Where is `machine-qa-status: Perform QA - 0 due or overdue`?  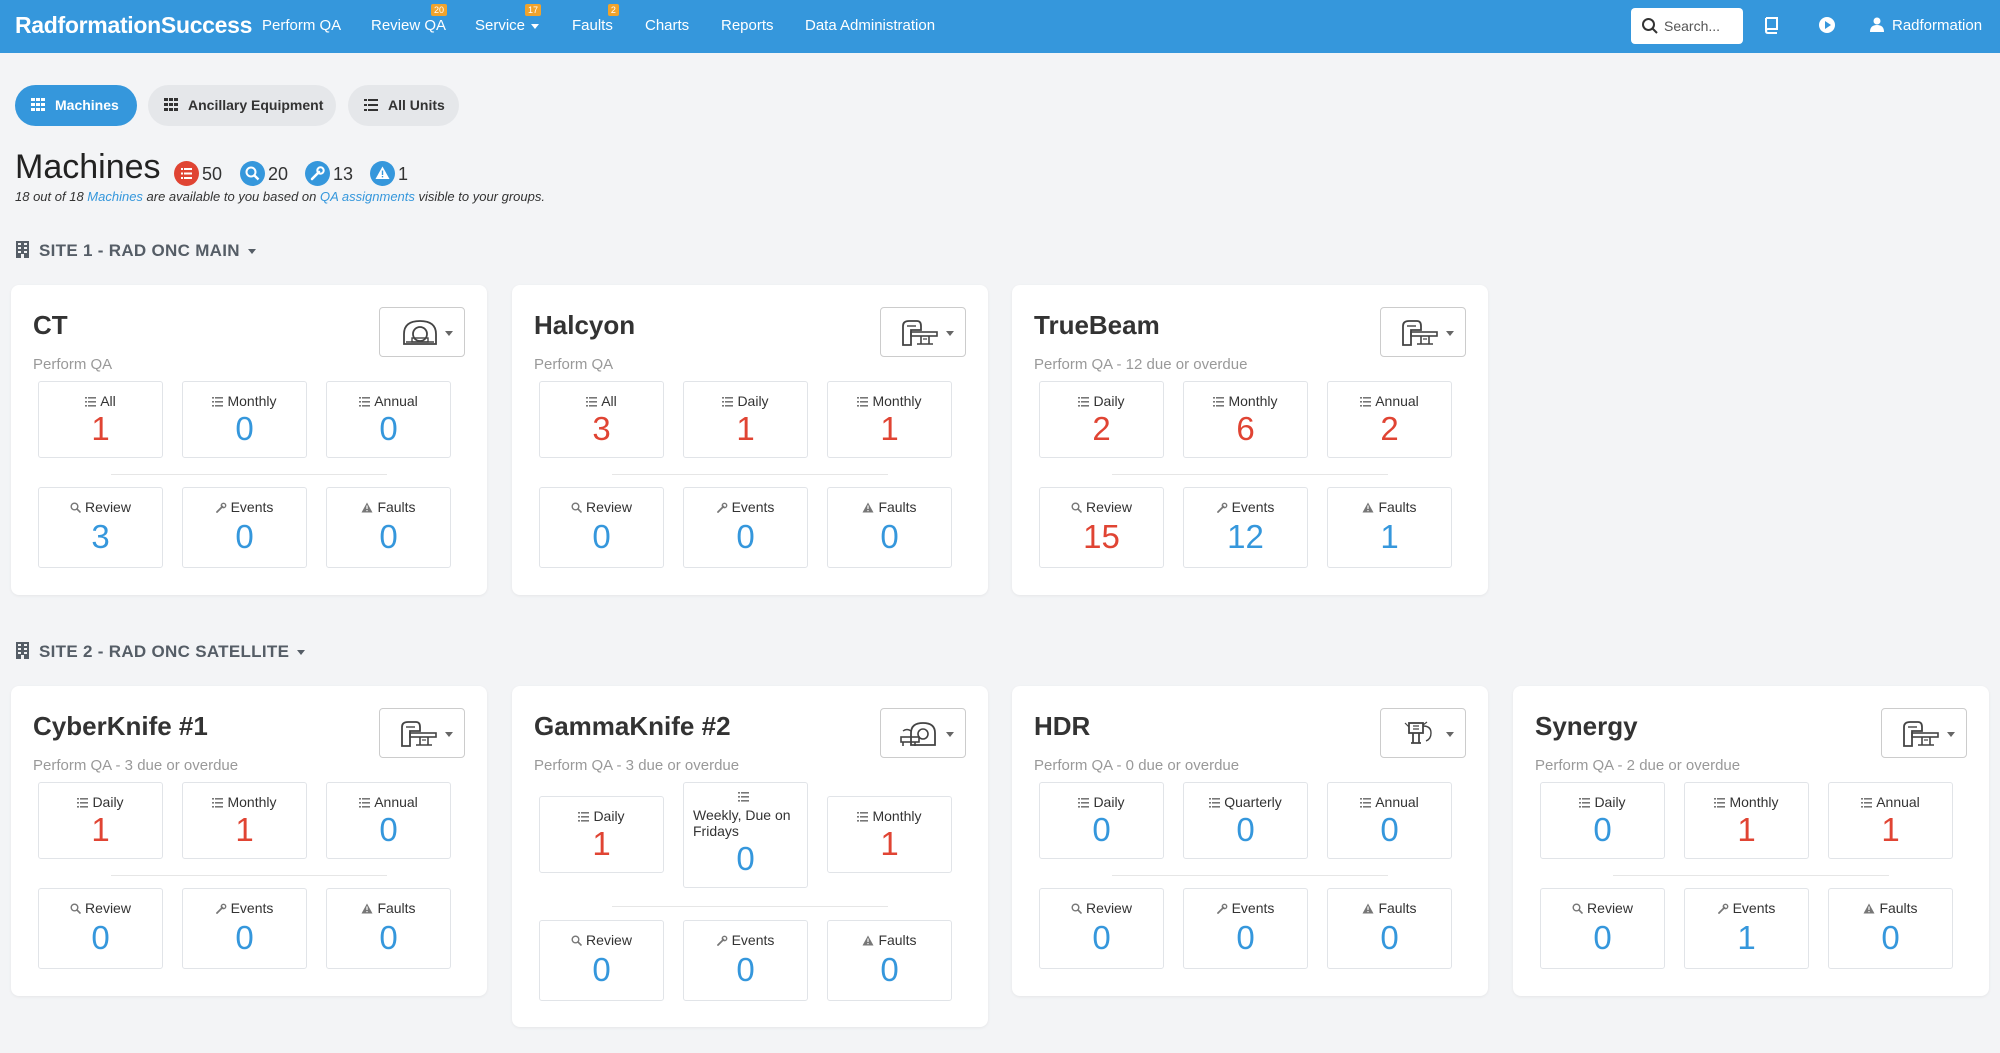
machine-qa-status: Perform QA - 0 due or overdue is located at coordinates (1136, 765).